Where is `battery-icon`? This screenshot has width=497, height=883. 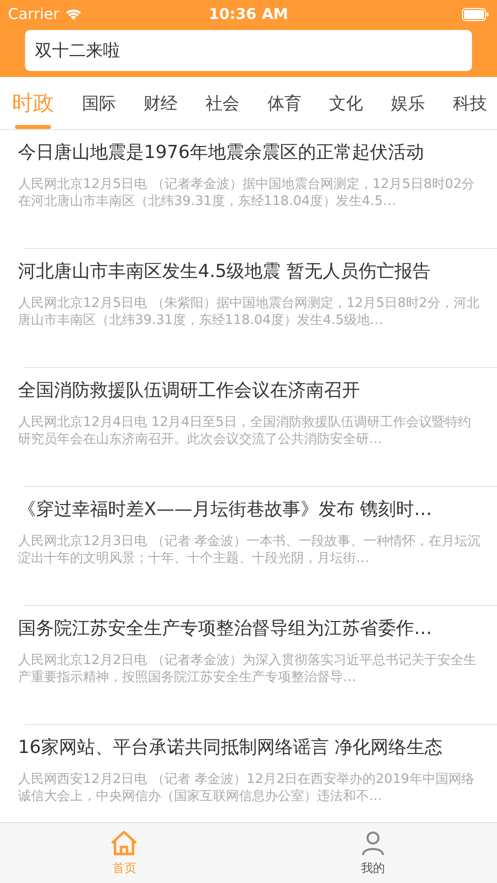 battery-icon is located at coordinates (475, 14).